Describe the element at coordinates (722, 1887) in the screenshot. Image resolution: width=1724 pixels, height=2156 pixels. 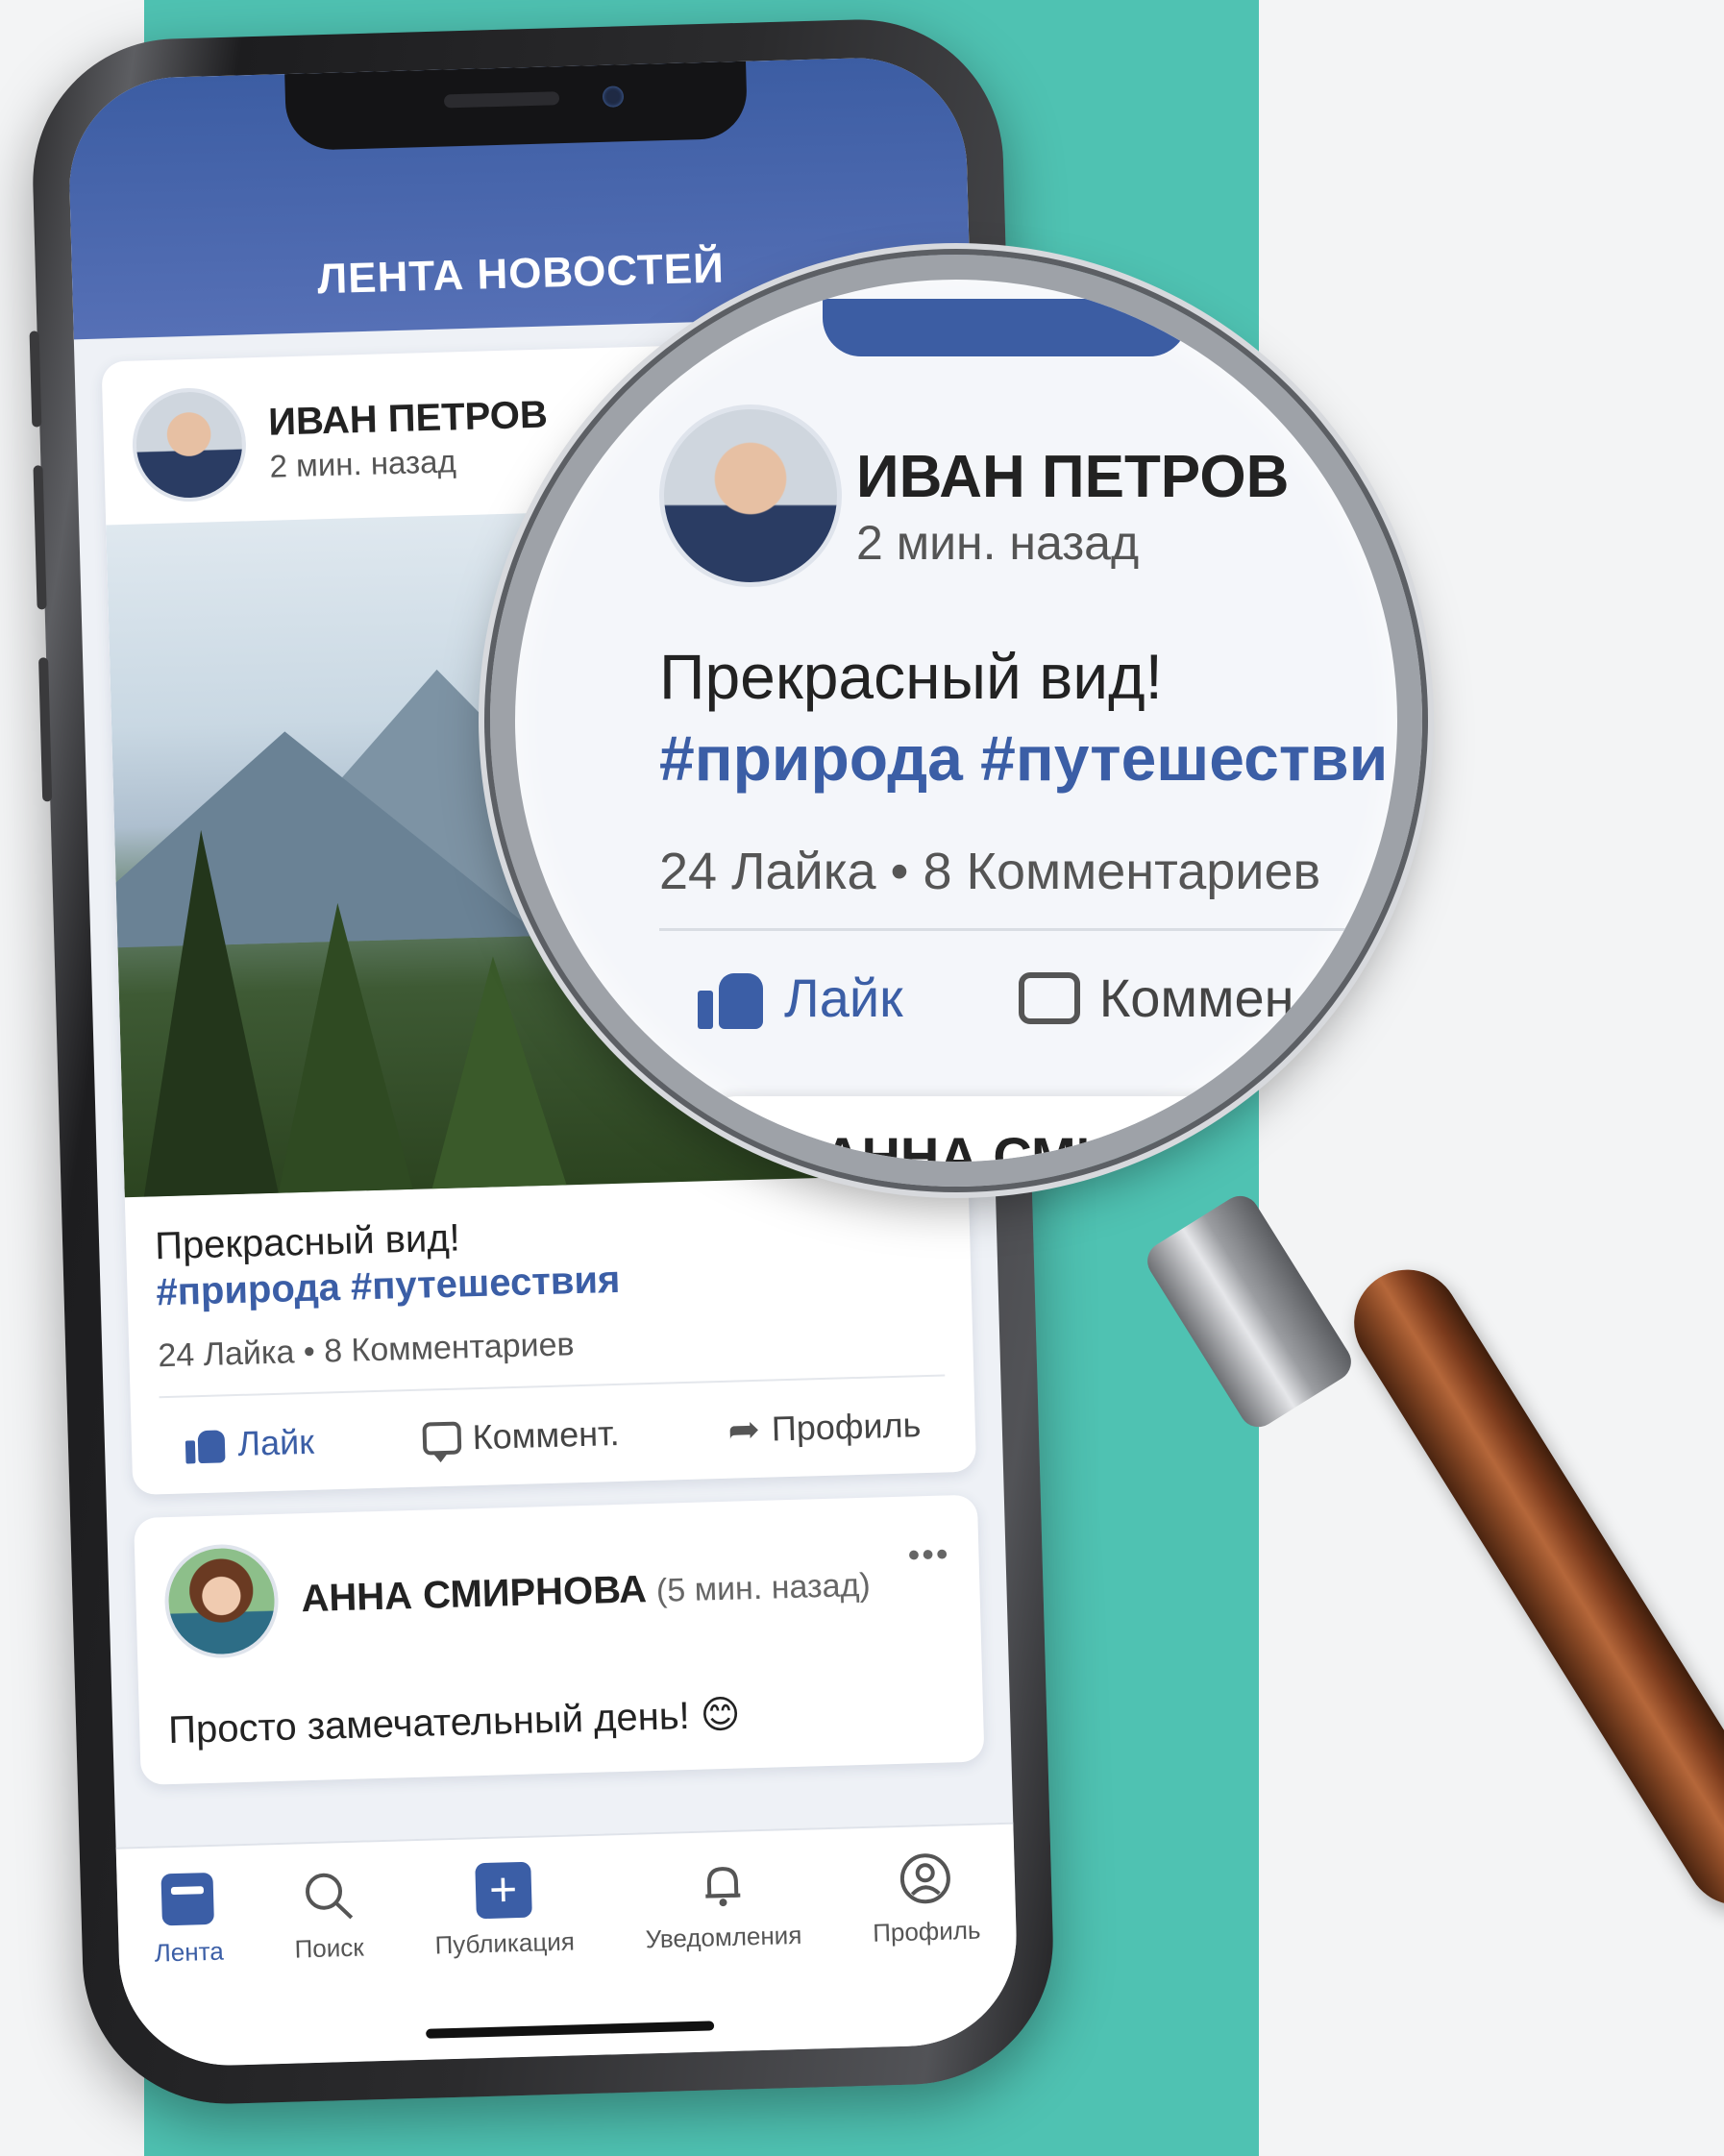
I see `bell-icon` at that location.